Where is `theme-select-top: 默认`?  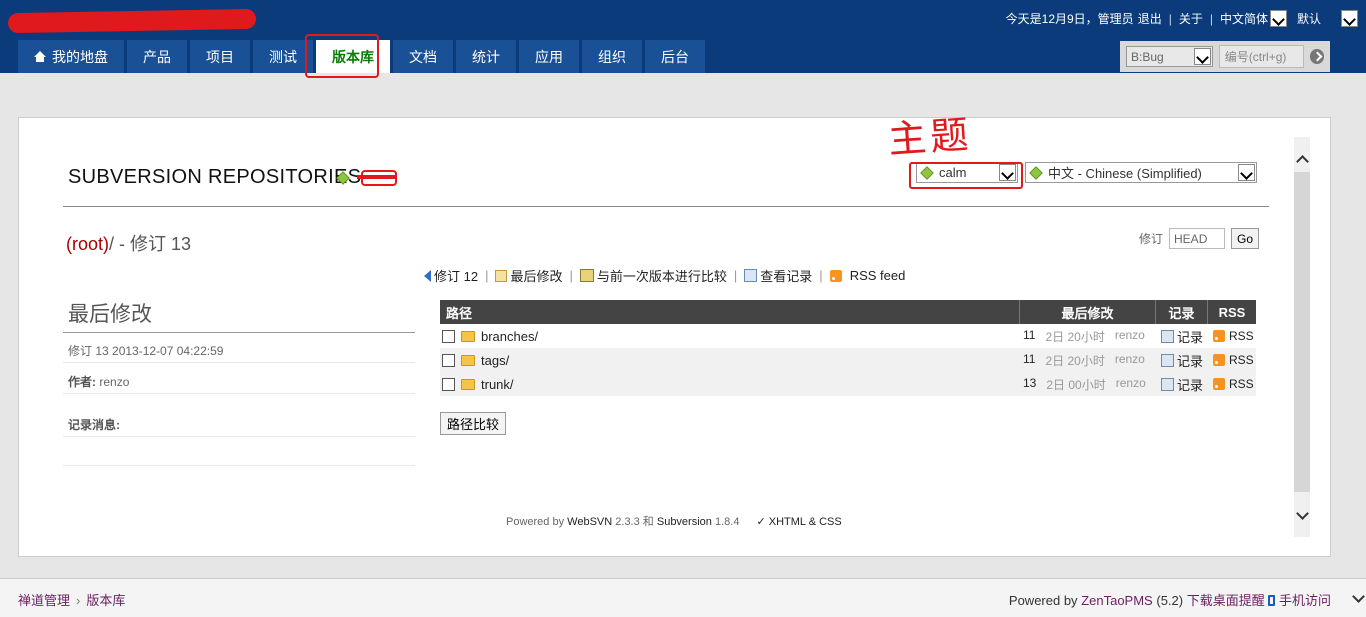 theme-select-top: 默认 is located at coordinates (1327, 18).